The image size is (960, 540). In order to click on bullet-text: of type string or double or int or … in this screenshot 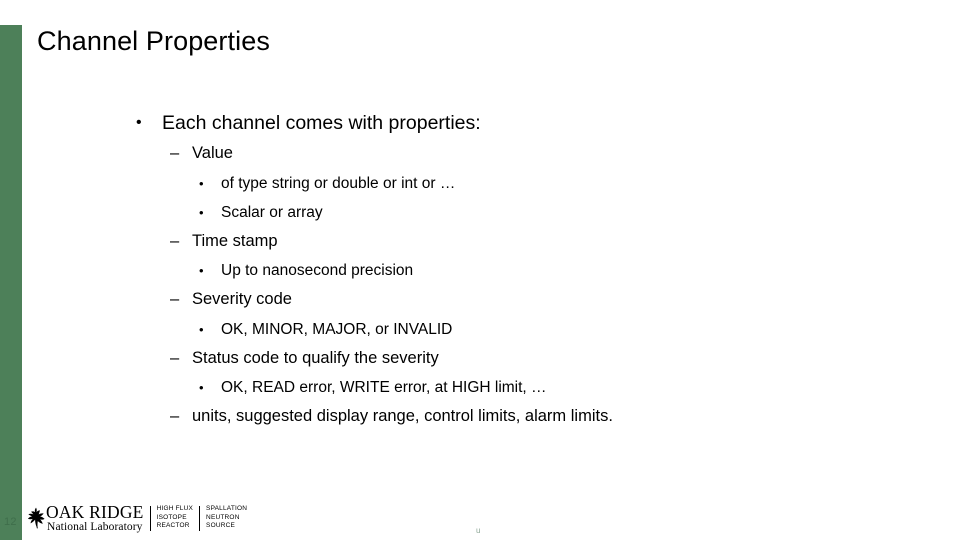, I will do `click(338, 183)`.